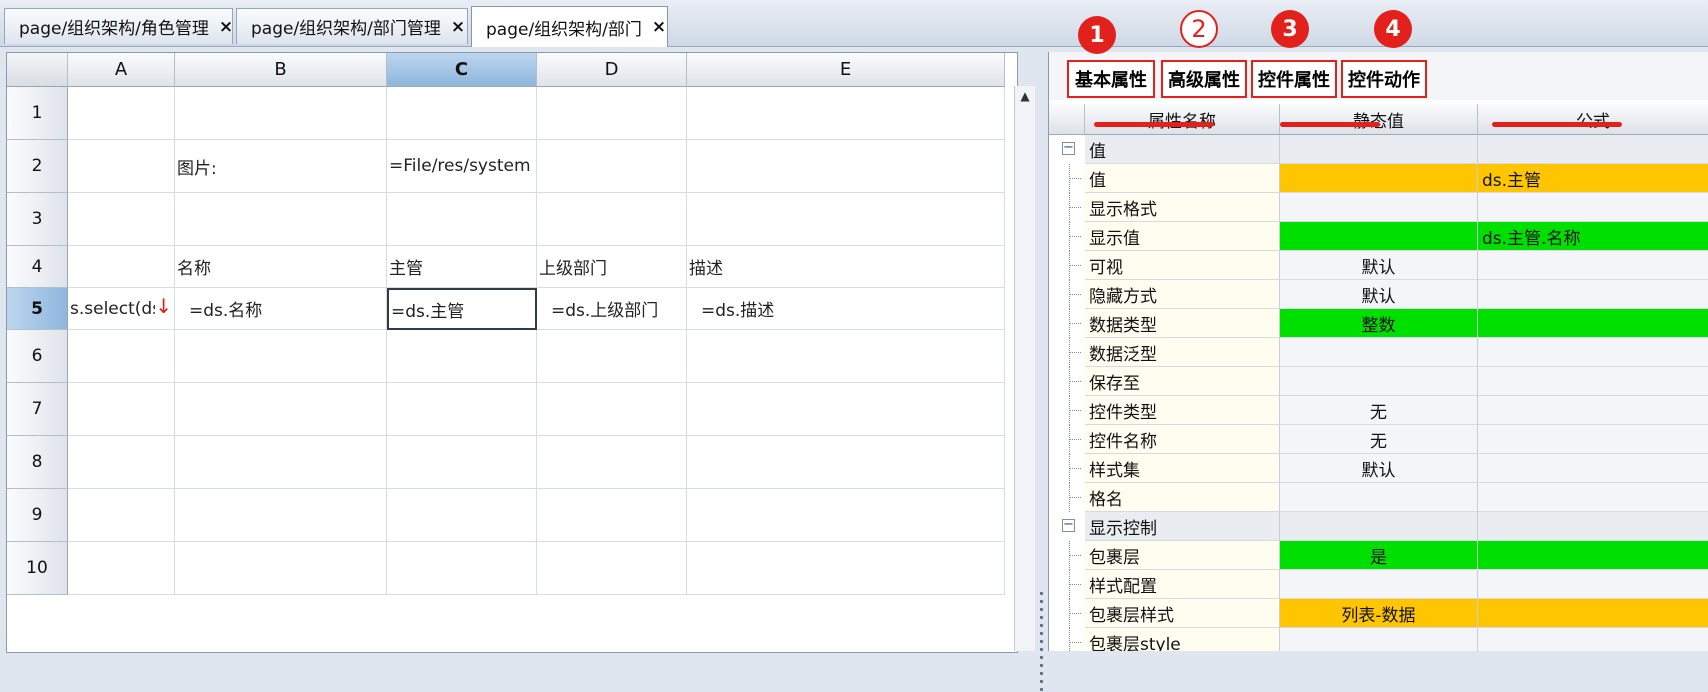  I want to click on cell-c5: =ds.主管, so click(462, 309).